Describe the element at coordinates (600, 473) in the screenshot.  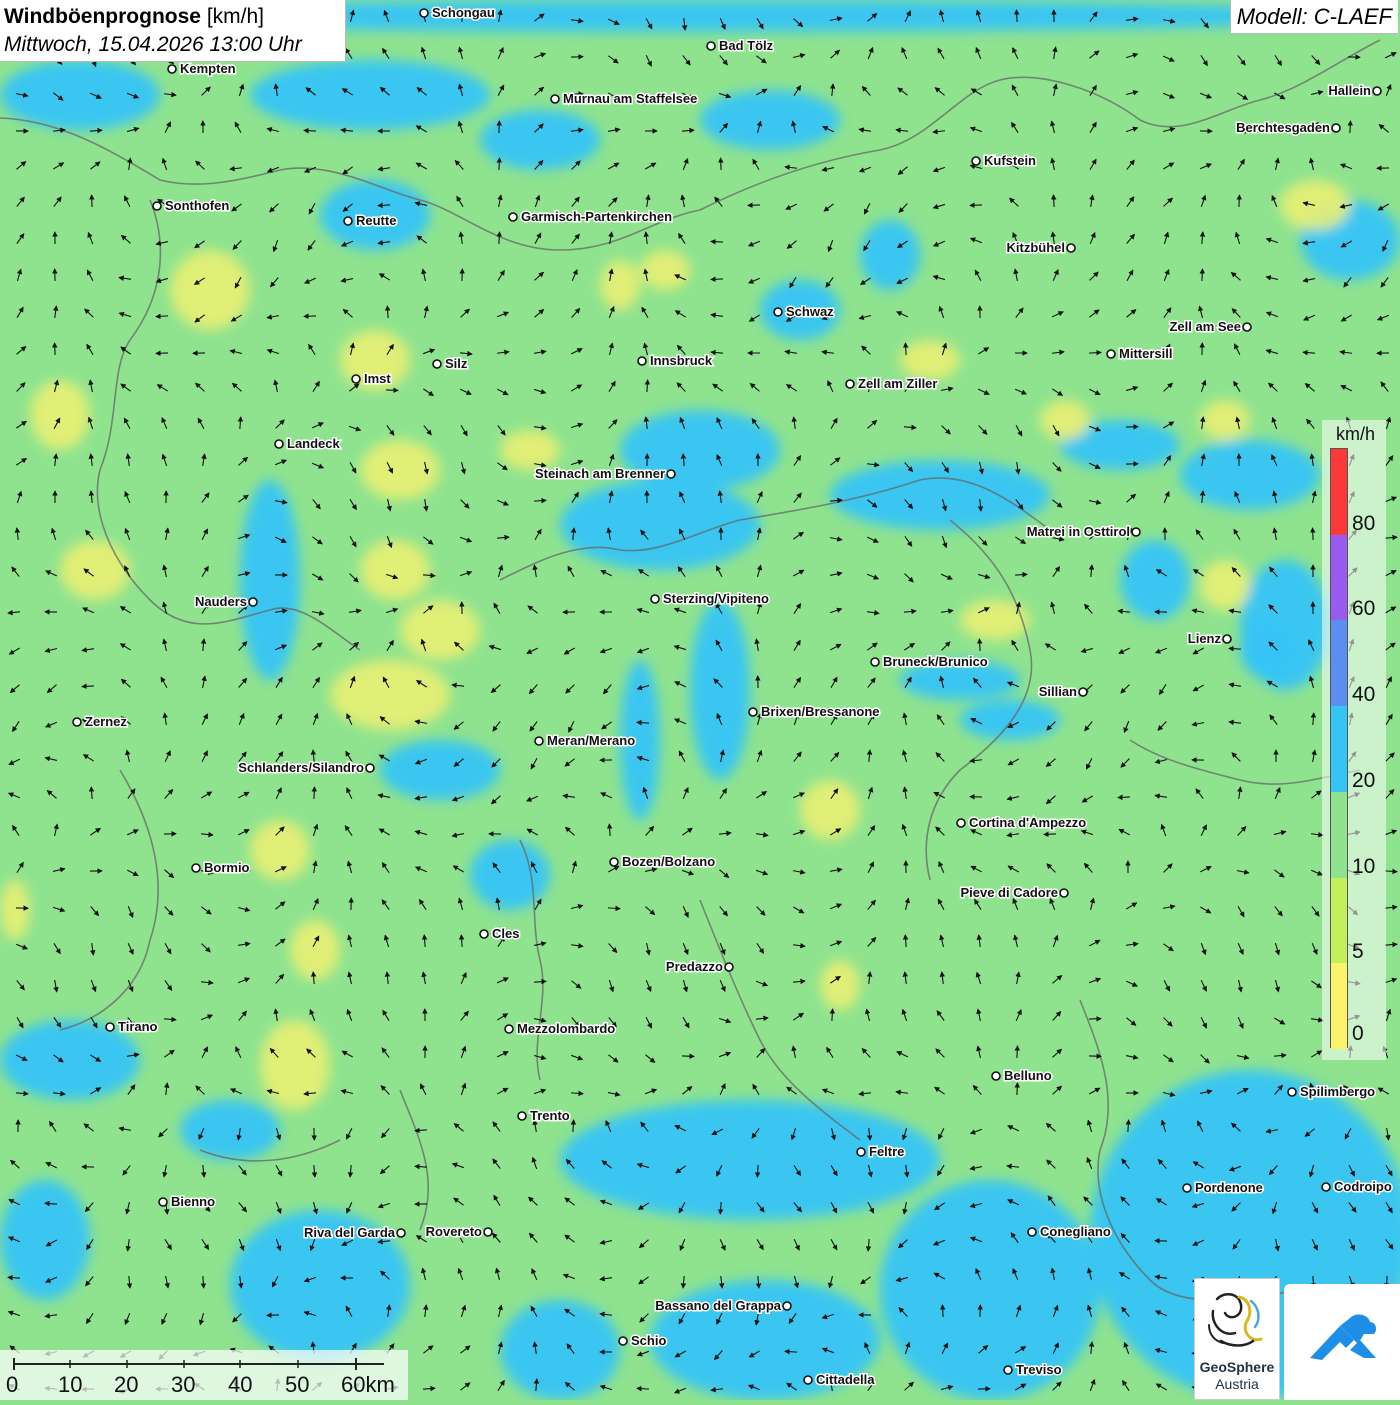
I see `city-label: Steinach am Brenner` at that location.